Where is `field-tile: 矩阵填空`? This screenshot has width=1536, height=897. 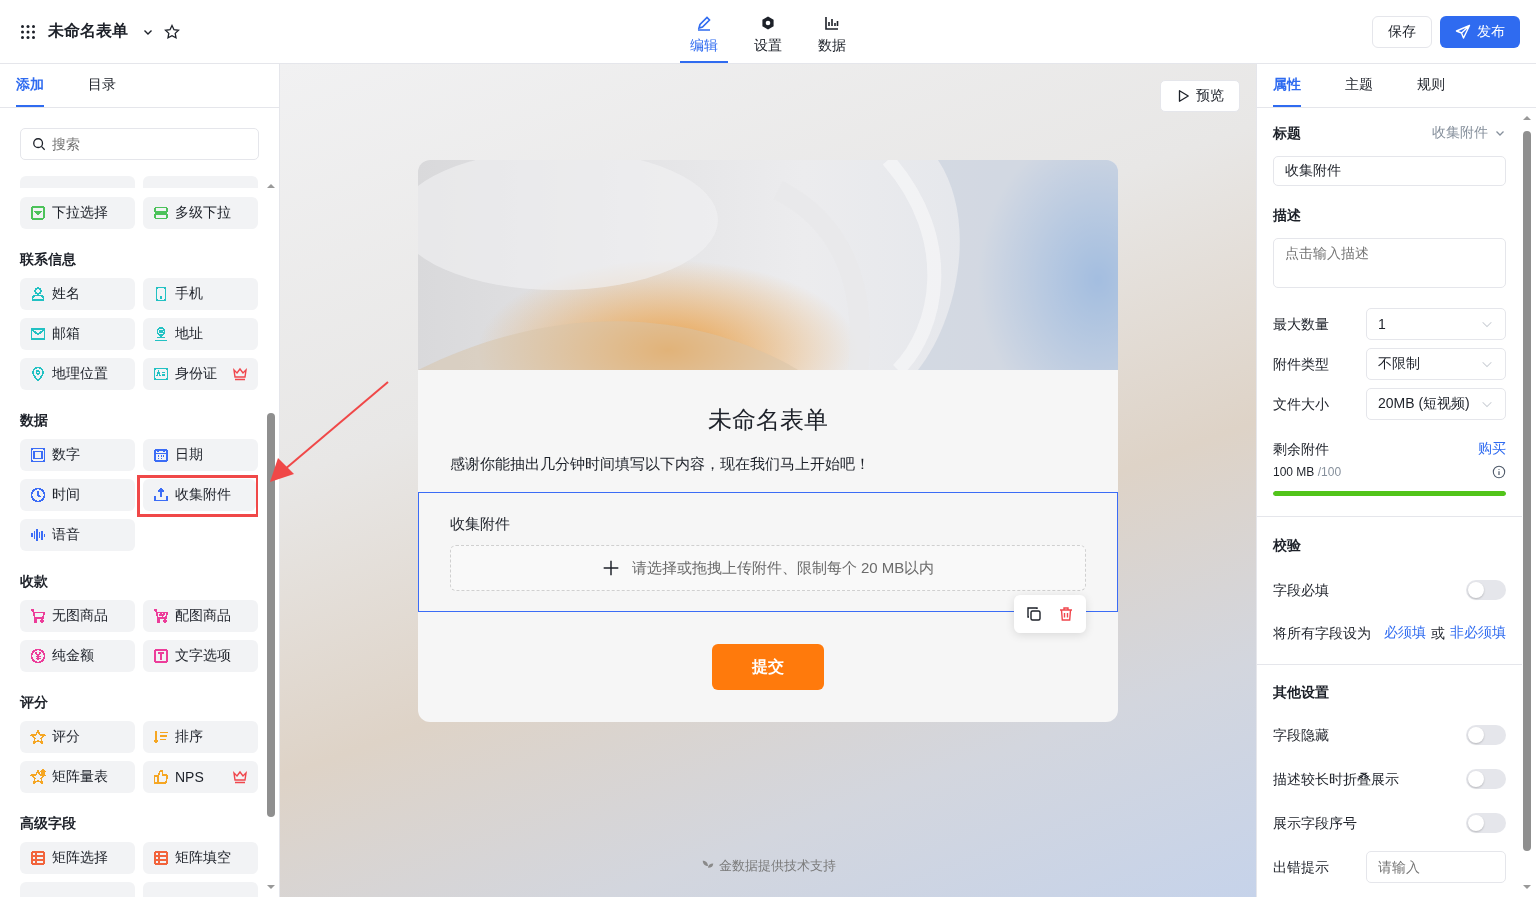 field-tile: 矩阵填空 is located at coordinates (200, 858).